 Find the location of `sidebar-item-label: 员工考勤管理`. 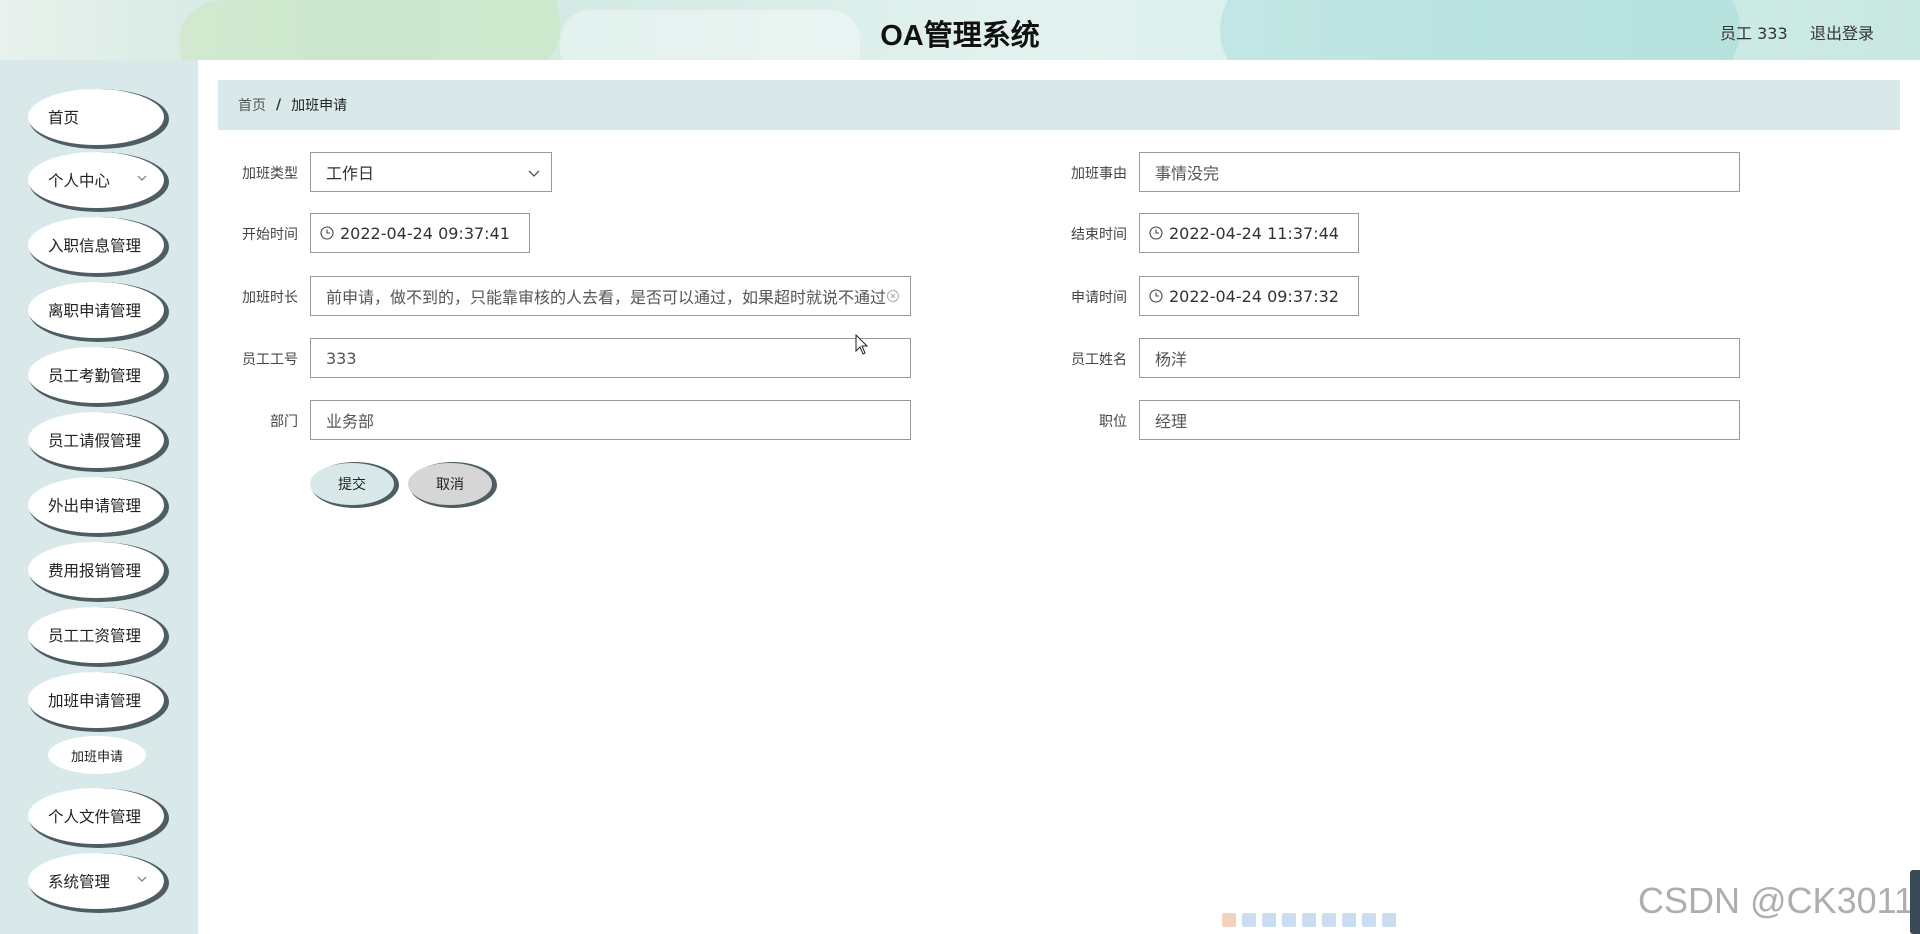

sidebar-item-label: 员工考勤管理 is located at coordinates (95, 376).